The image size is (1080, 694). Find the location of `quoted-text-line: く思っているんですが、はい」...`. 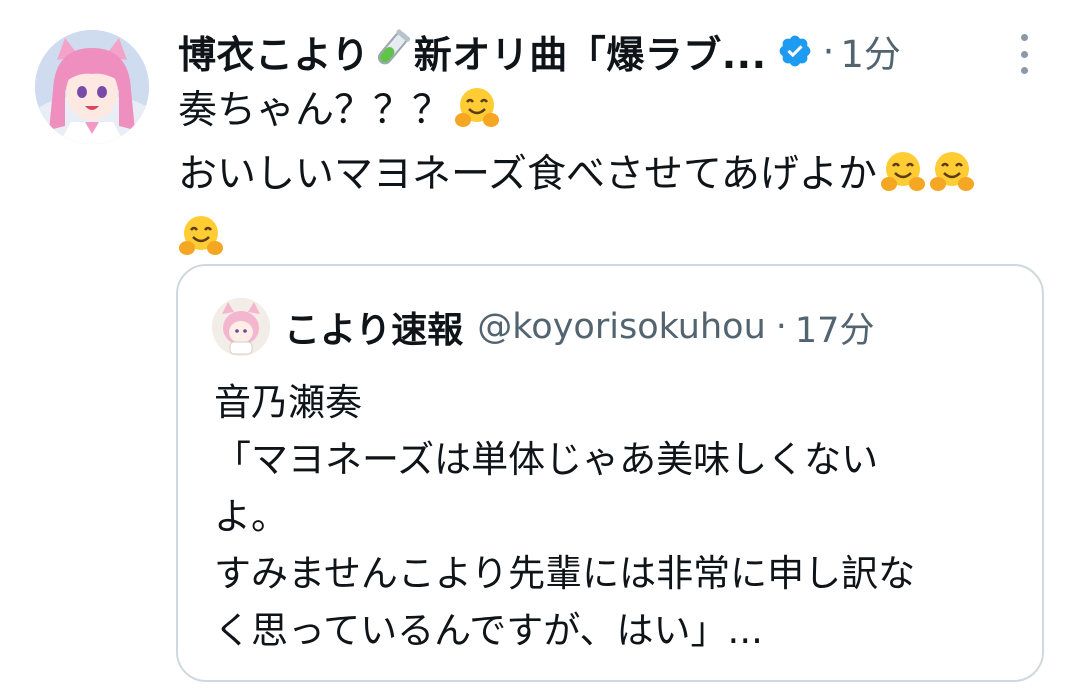

quoted-text-line: く思っているんですが、はい」... is located at coordinates (488, 630).